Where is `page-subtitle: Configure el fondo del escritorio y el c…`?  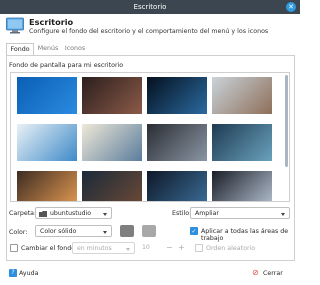
page-subtitle: Configure el fondo del escritorio y el c… is located at coordinates (149, 31).